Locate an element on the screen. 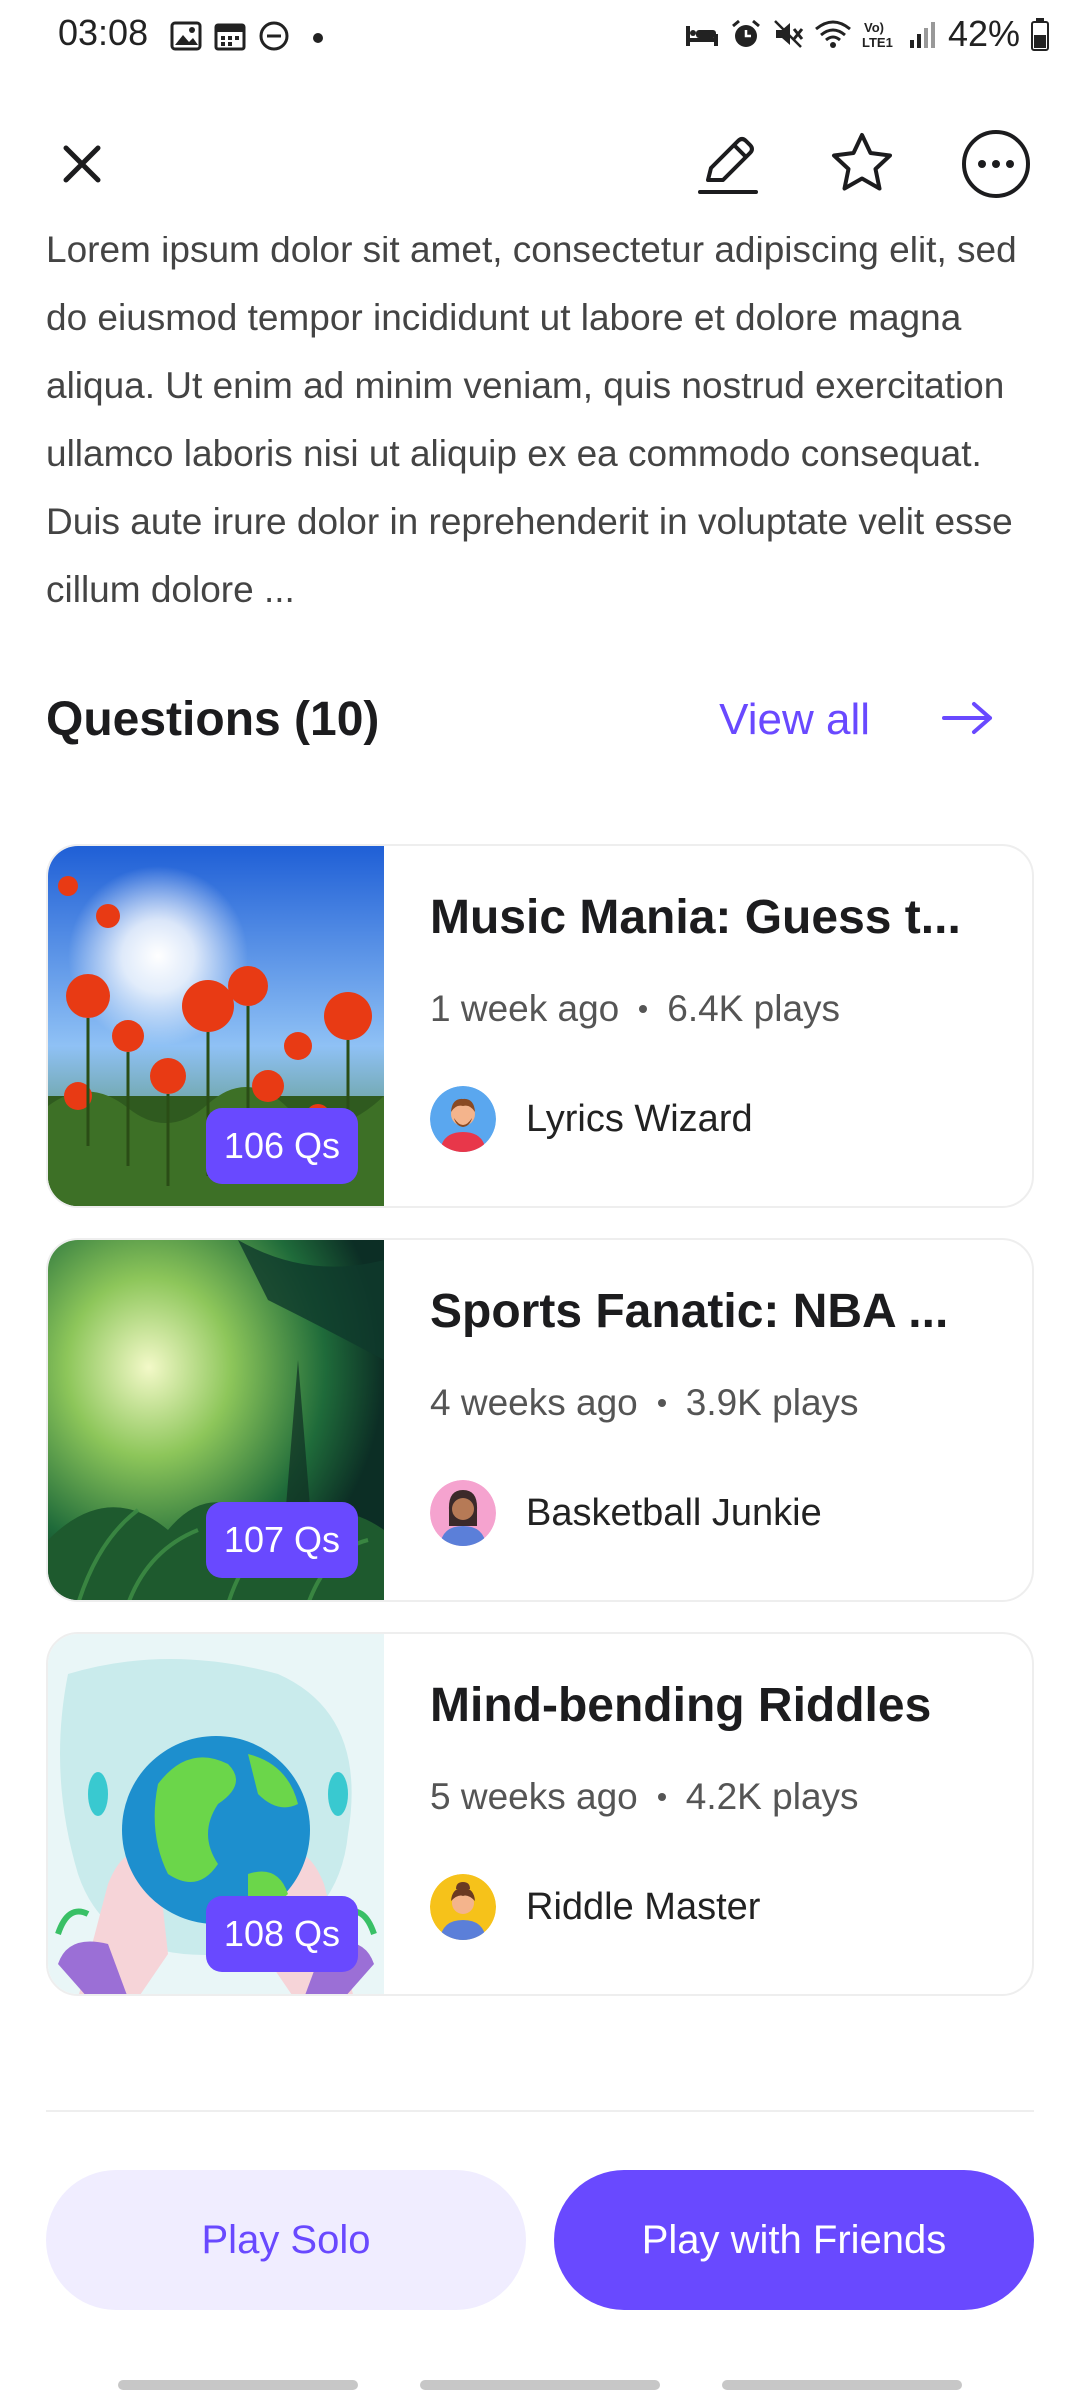 The width and height of the screenshot is (1080, 2408). view-all-link: View all is located at coordinates (857, 720).